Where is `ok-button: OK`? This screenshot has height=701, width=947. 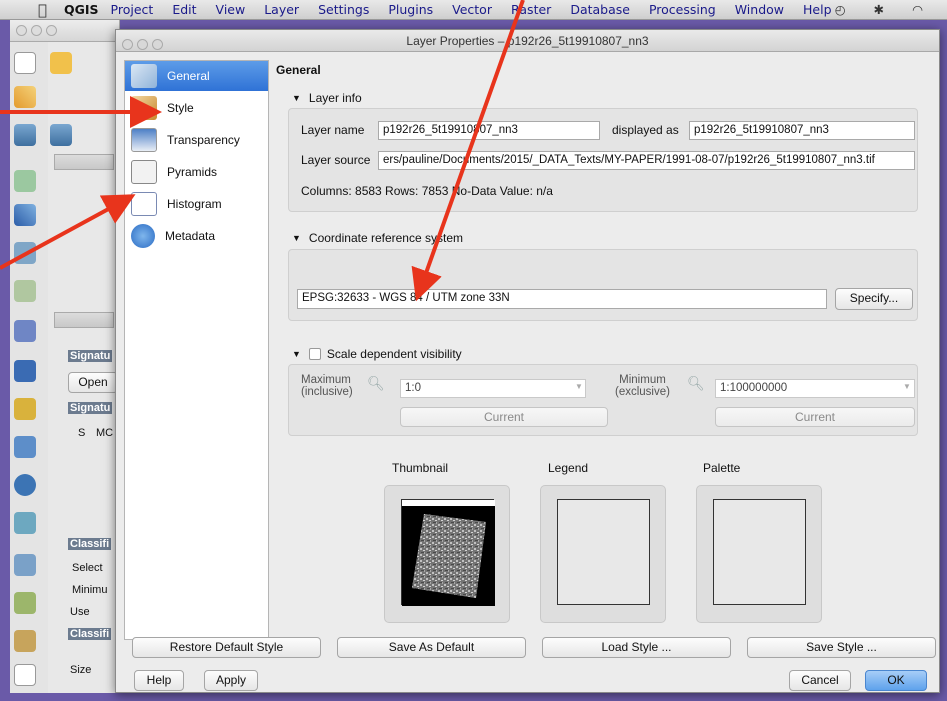 ok-button: OK is located at coordinates (896, 680).